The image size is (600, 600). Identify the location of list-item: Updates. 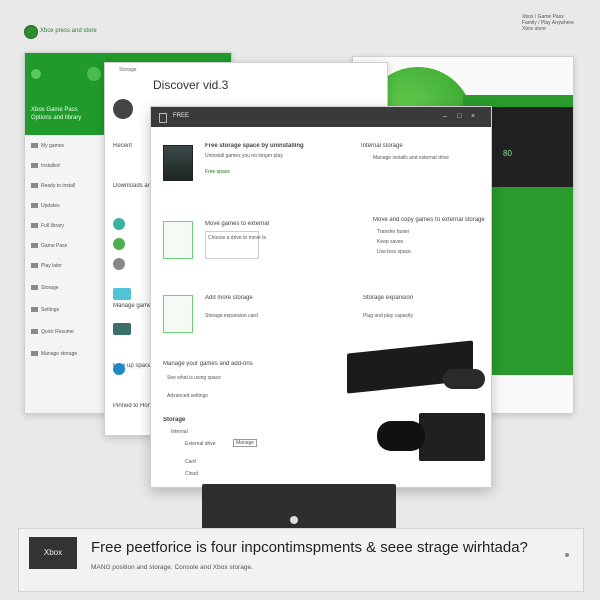
(45, 206).